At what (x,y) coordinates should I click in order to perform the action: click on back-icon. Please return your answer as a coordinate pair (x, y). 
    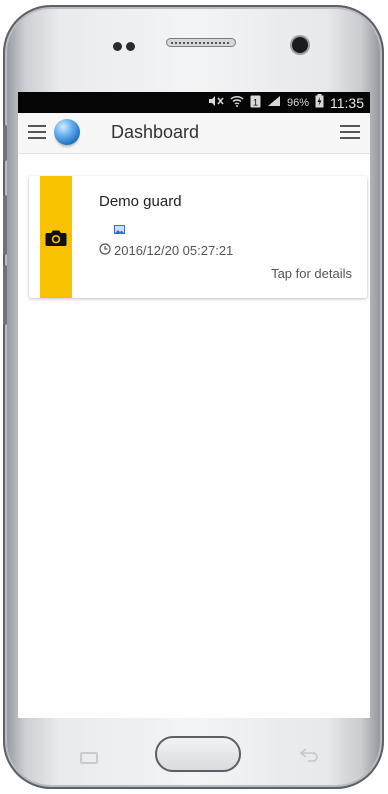
    Looking at the image, I should click on (309, 756).